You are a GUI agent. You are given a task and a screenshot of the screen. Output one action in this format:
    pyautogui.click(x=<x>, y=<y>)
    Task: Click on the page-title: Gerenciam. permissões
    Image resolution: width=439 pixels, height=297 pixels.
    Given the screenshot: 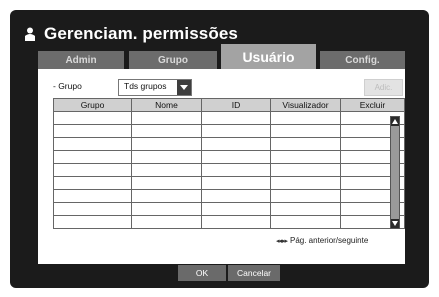 What is the action you would take?
    pyautogui.click(x=141, y=33)
    